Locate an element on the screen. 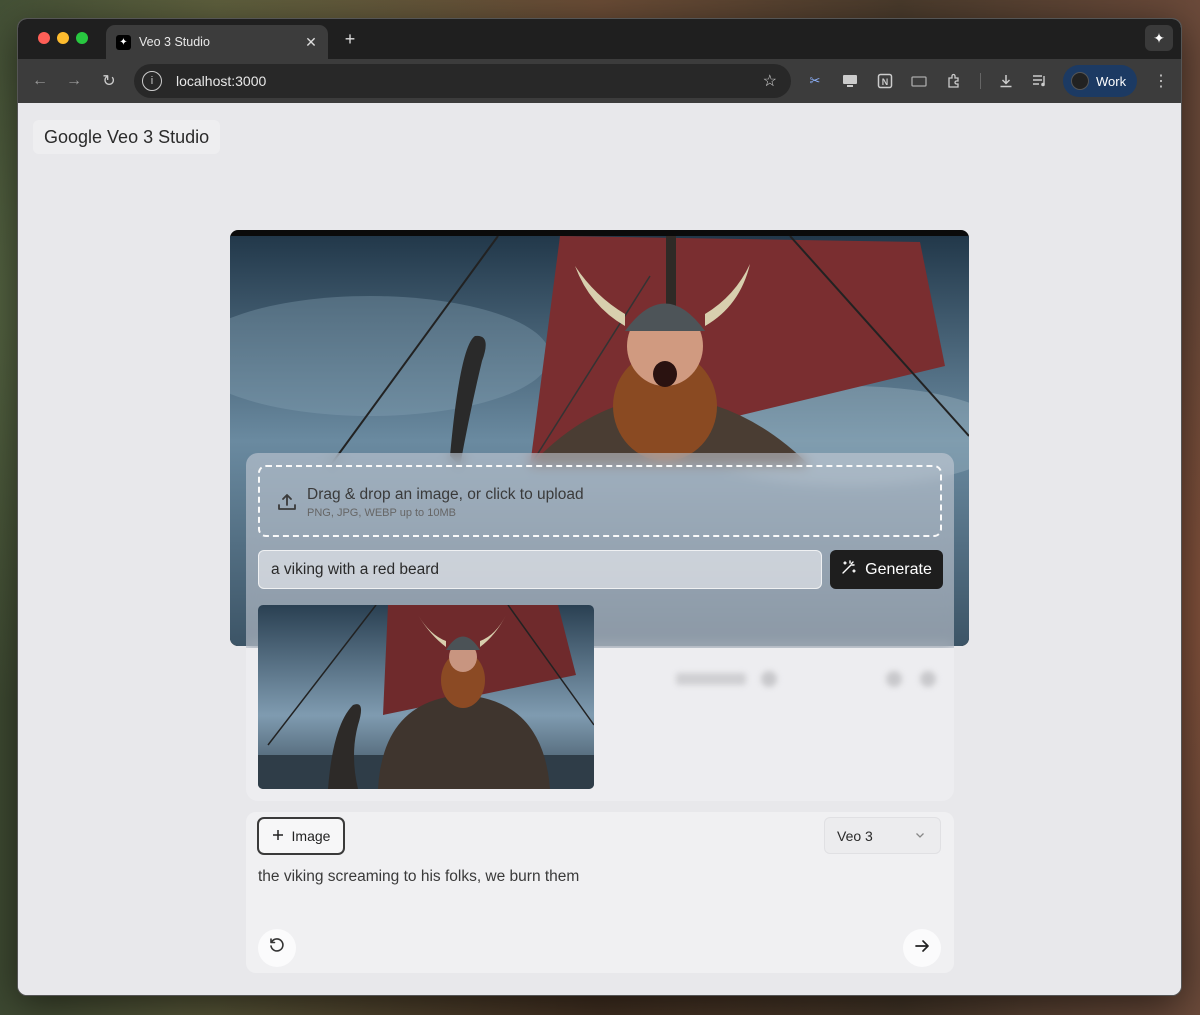 The width and height of the screenshot is (1200, 1015). dropzone-subtitle: PNG, JPG, WEBP up to 10MB is located at coordinates (381, 513).